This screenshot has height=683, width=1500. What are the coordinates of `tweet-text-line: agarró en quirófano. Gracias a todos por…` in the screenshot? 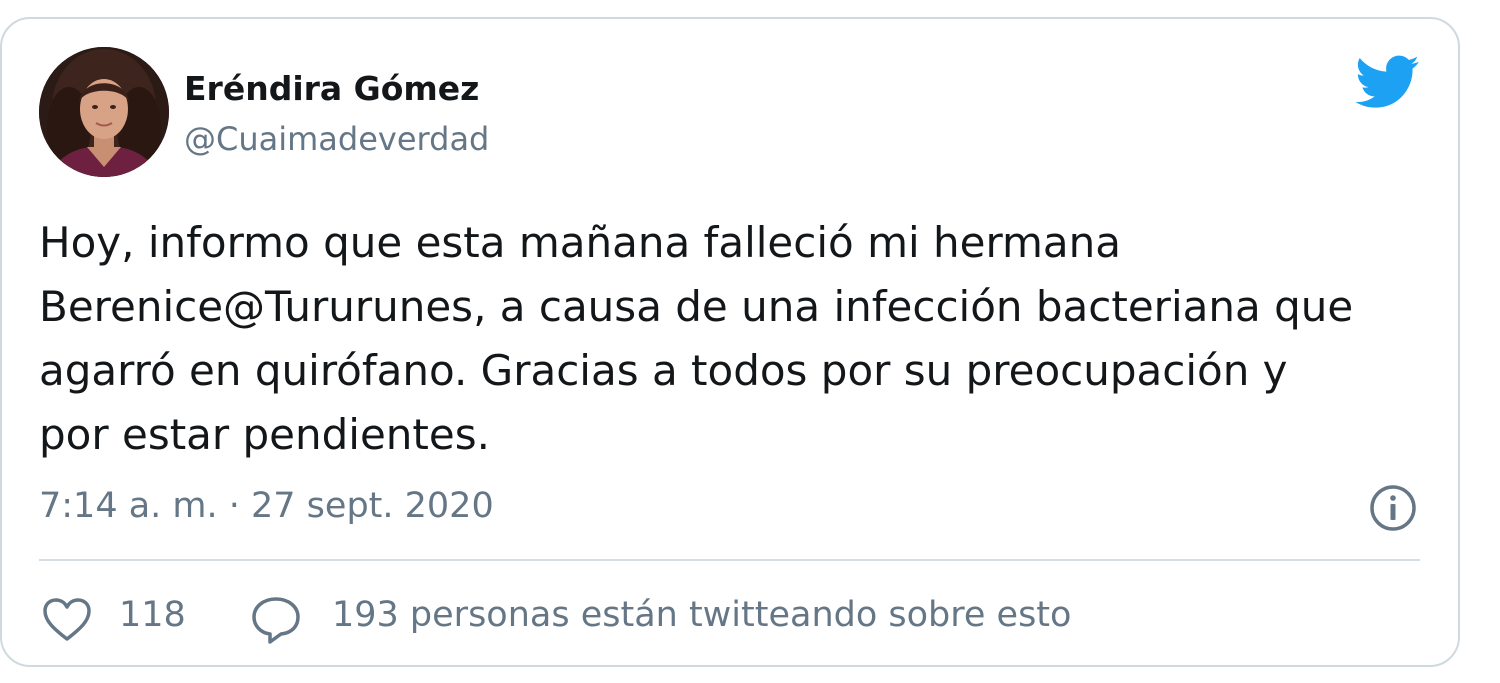 It's located at (663, 370).